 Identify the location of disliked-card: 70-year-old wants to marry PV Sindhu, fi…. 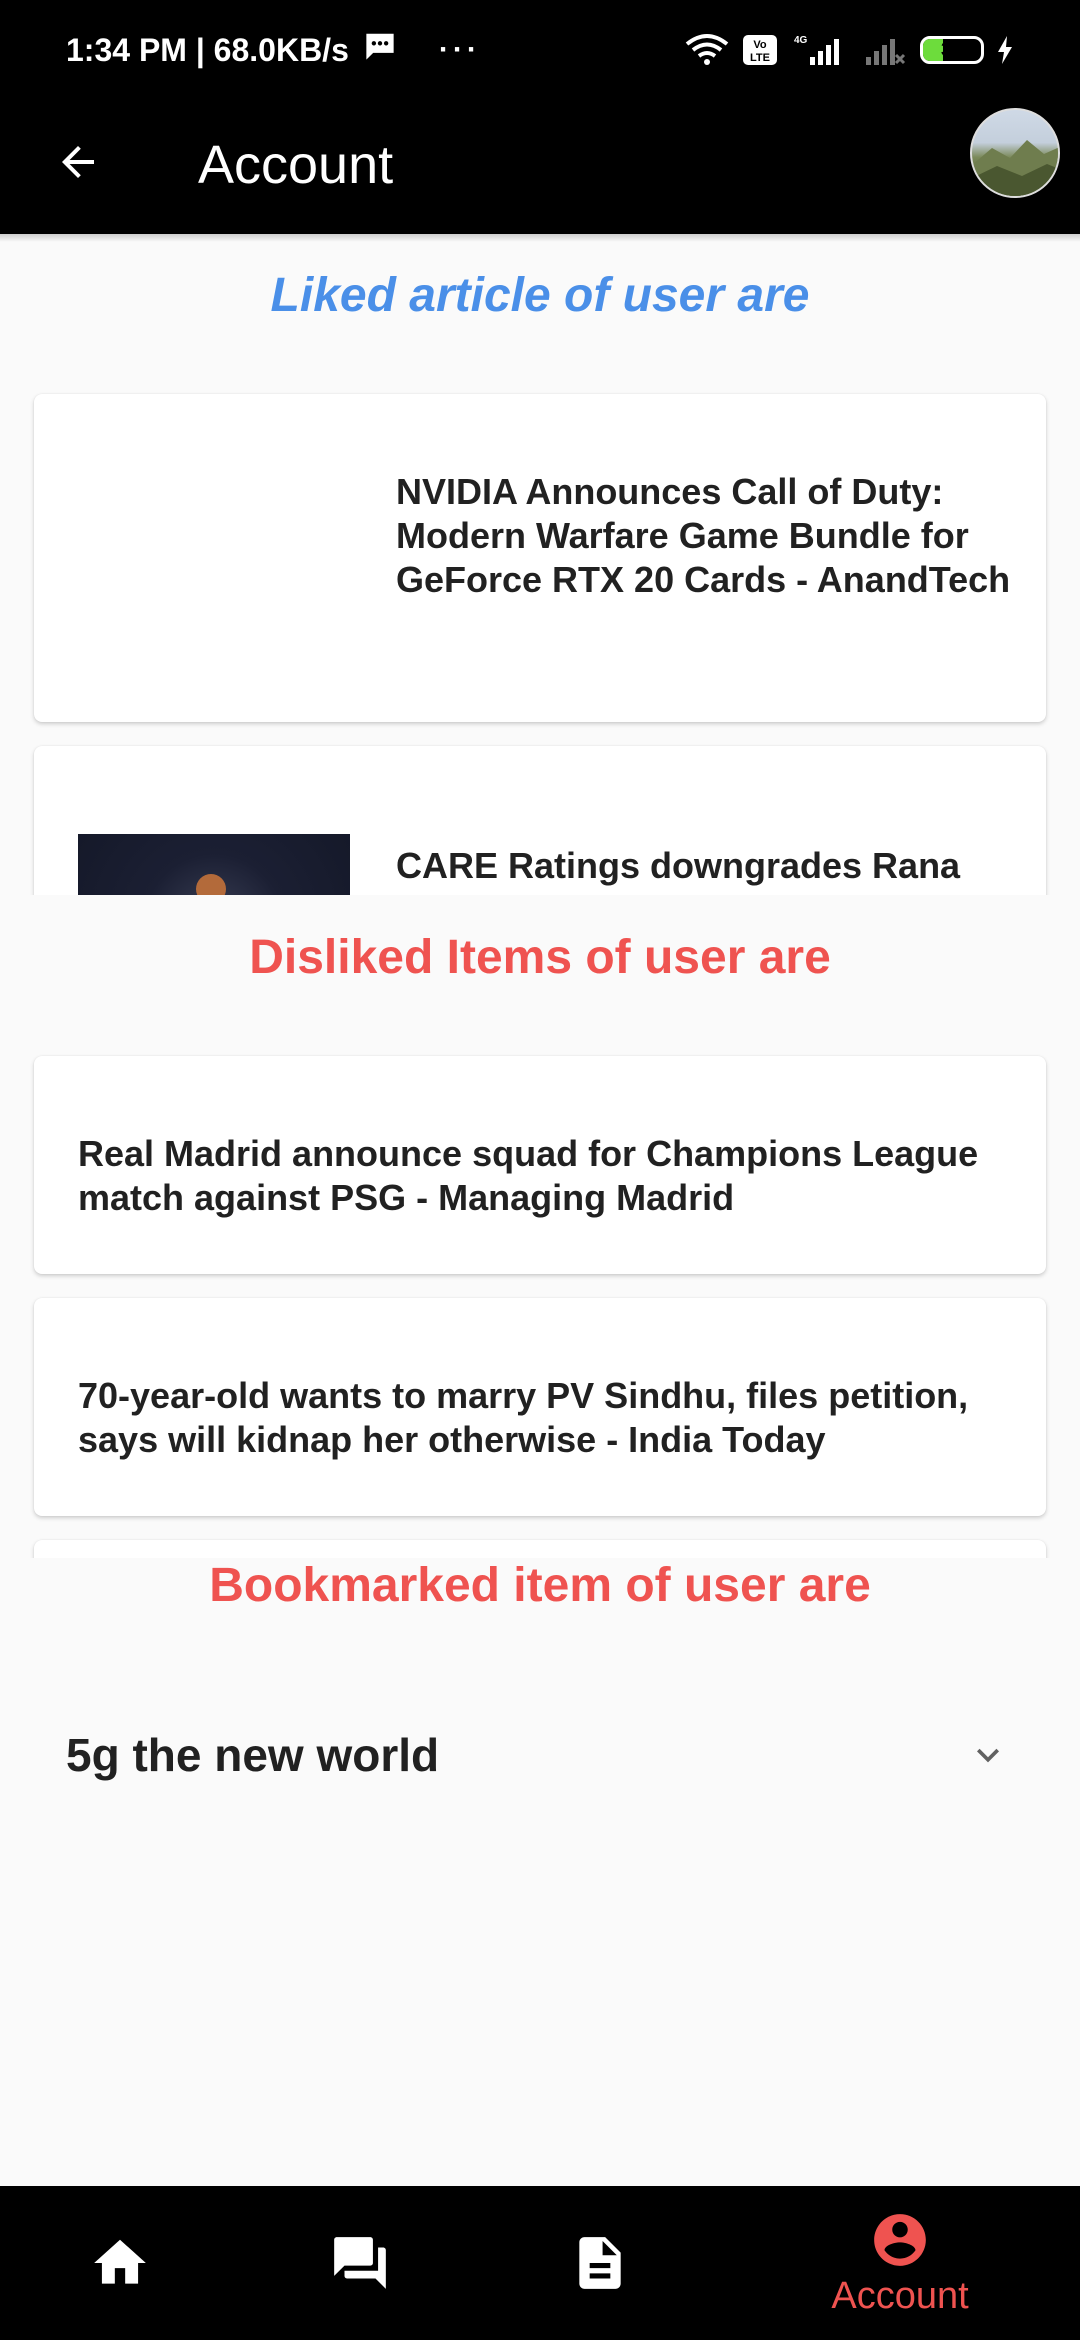
(540, 1407).